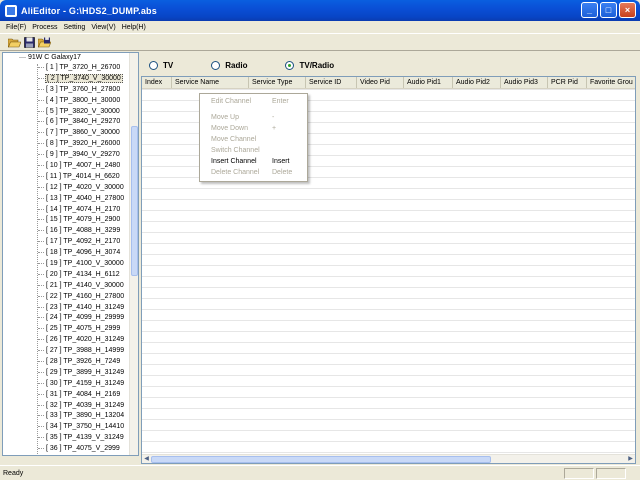  Describe the element at coordinates (81, 89) in the screenshot. I see `tree-item: [ 3 ] TP_3760_H_27800` at that location.